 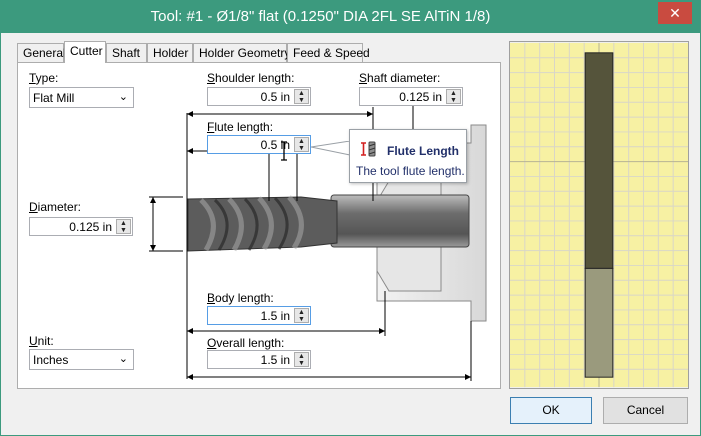 I want to click on type-label: Type:, so click(x=44, y=78).